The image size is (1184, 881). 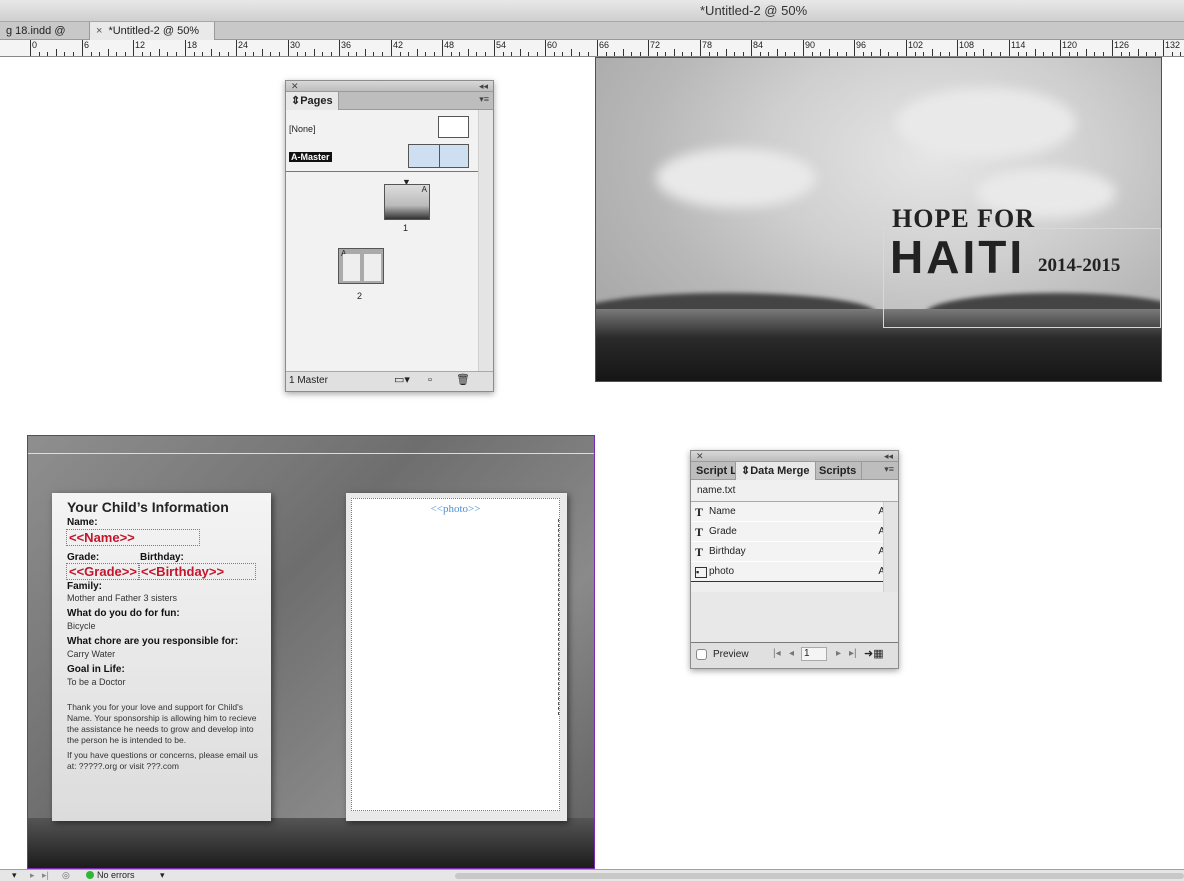 I want to click on field-row-grade: T Grade A, so click(x=788, y=532).